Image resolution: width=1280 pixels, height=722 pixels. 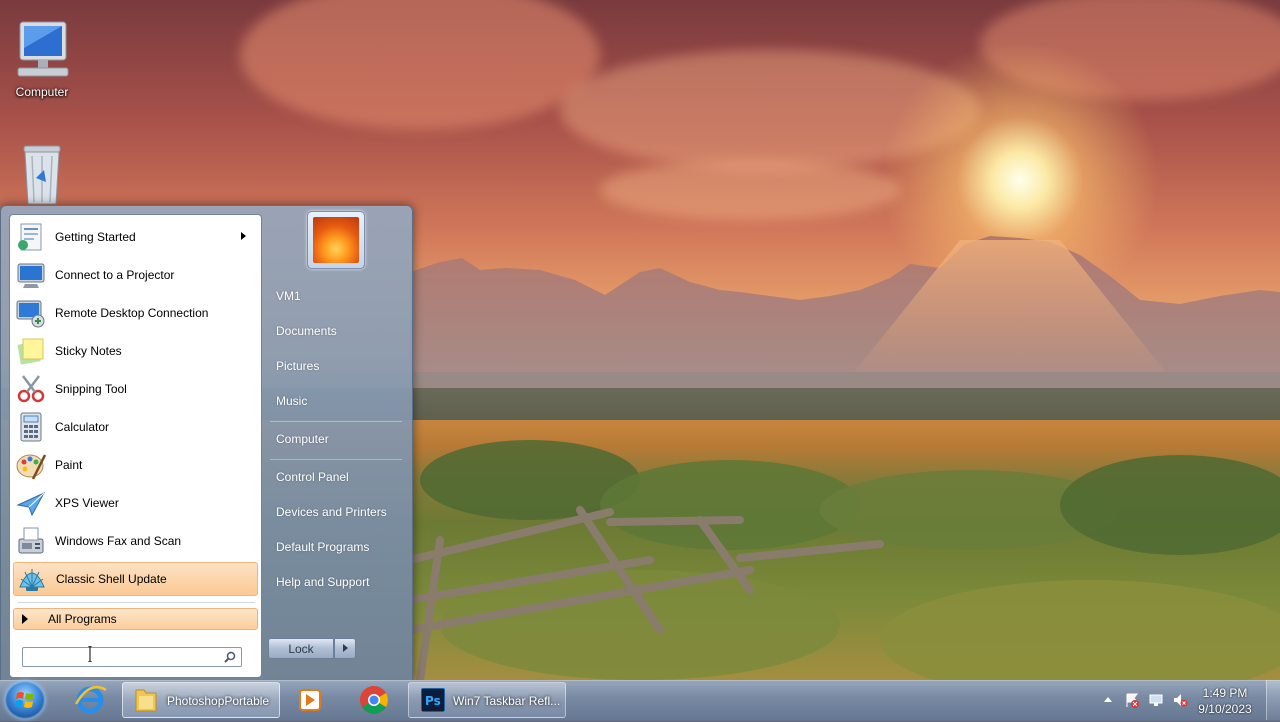 I want to click on program-sticky-notes: Sticky Notes, so click(x=135, y=351).